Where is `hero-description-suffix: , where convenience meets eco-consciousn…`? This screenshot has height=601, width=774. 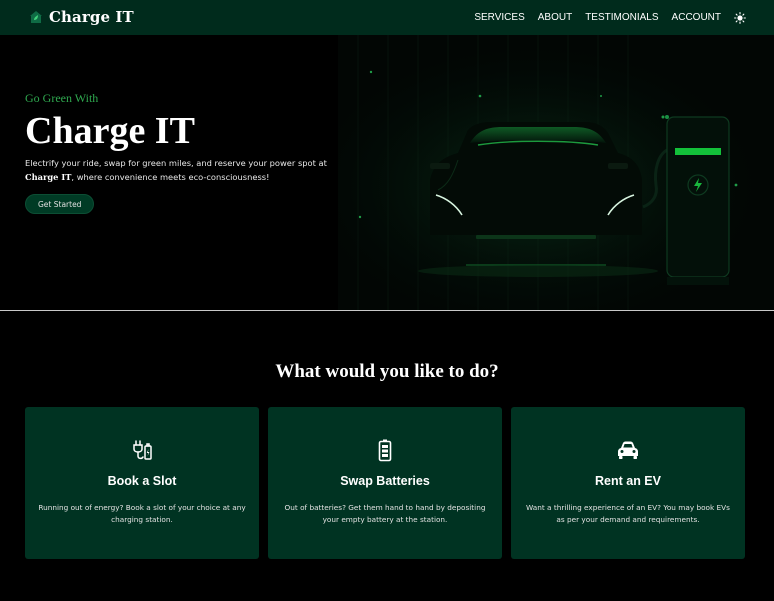 hero-description-suffix: , where convenience meets eco-consciousn… is located at coordinates (170, 177).